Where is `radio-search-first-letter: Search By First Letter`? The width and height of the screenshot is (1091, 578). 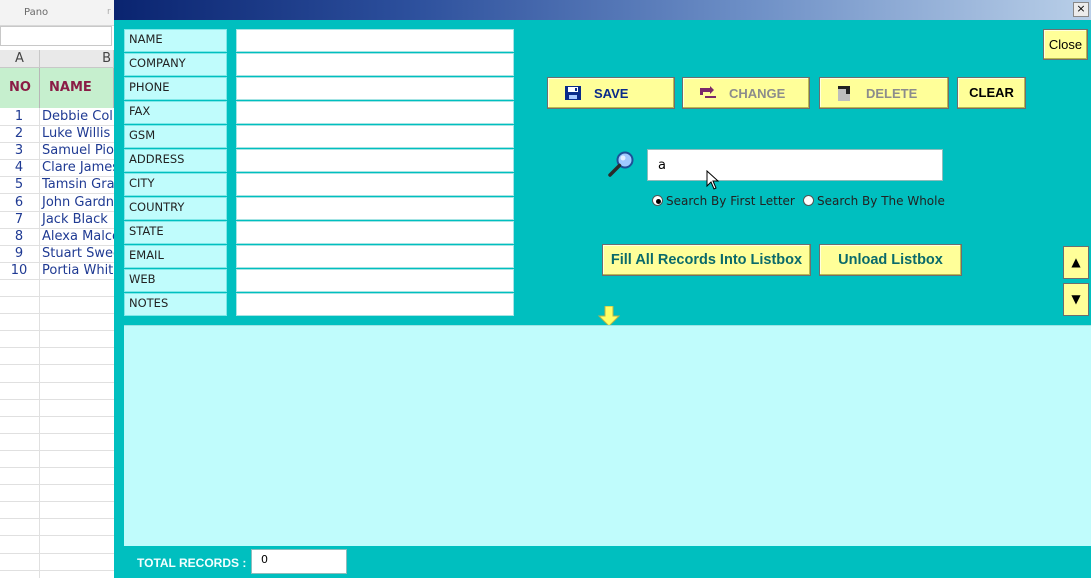 radio-search-first-letter: Search By First Letter is located at coordinates (723, 202).